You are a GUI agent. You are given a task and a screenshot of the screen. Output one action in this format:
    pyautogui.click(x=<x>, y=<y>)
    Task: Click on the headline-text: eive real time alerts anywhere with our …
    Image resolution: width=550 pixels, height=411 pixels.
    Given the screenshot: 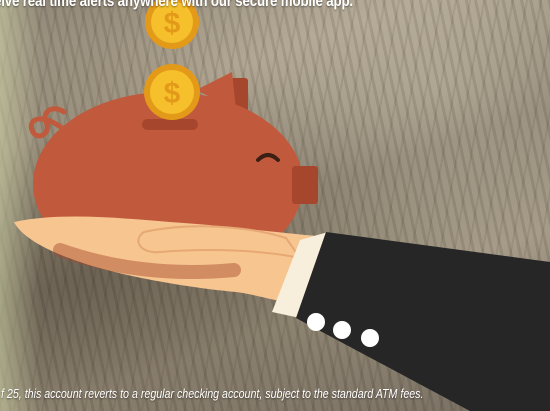 What is the action you would take?
    pyautogui.click(x=176, y=5)
    